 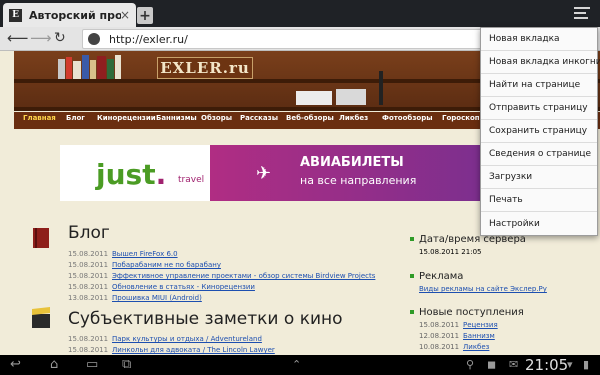 I want to click on list-item: 10.08.2011 Ликбез, so click(x=454, y=347).